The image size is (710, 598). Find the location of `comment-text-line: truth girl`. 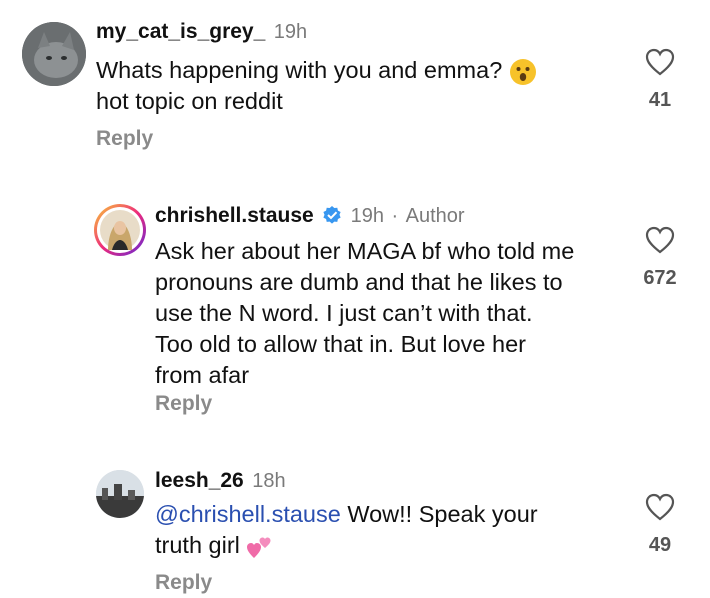

comment-text-line: truth girl is located at coordinates (197, 545).